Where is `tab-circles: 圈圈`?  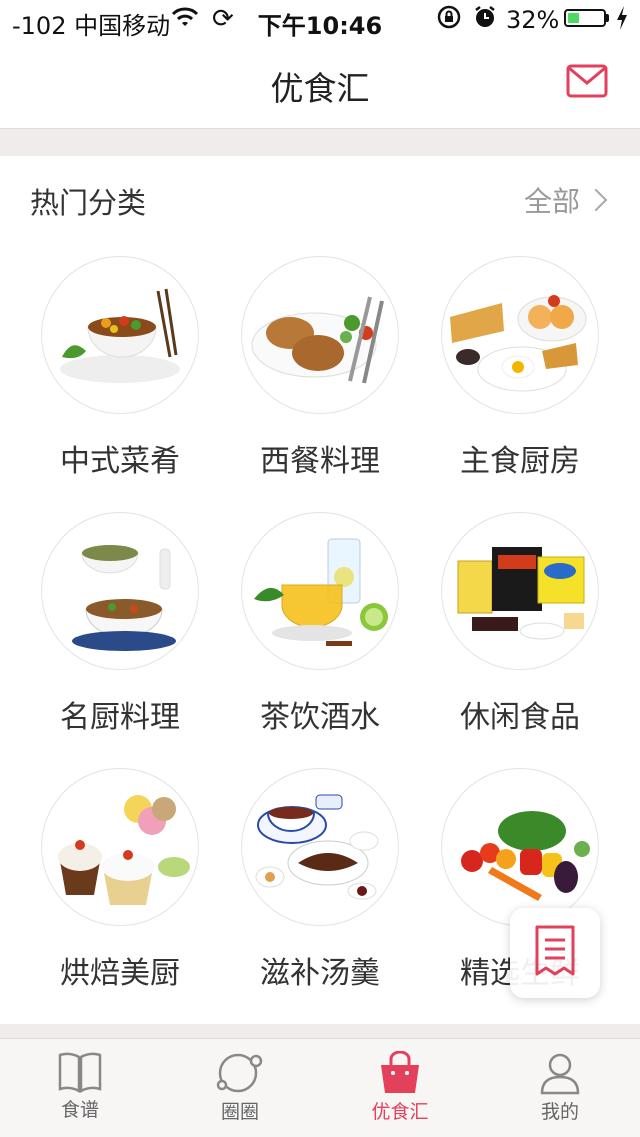
tab-circles: 圈圈 is located at coordinates (240, 1088).